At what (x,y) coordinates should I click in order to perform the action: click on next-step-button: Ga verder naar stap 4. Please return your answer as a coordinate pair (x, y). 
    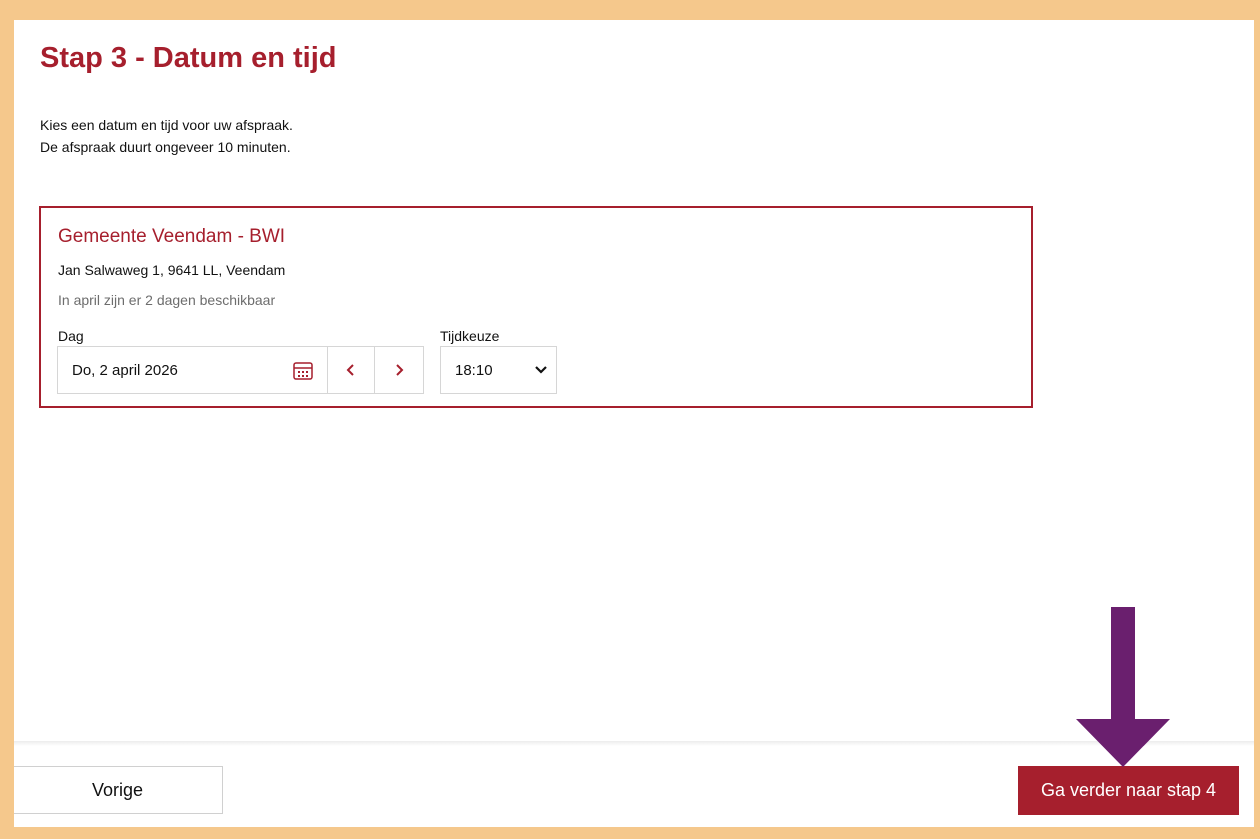
    Looking at the image, I should click on (1128, 790).